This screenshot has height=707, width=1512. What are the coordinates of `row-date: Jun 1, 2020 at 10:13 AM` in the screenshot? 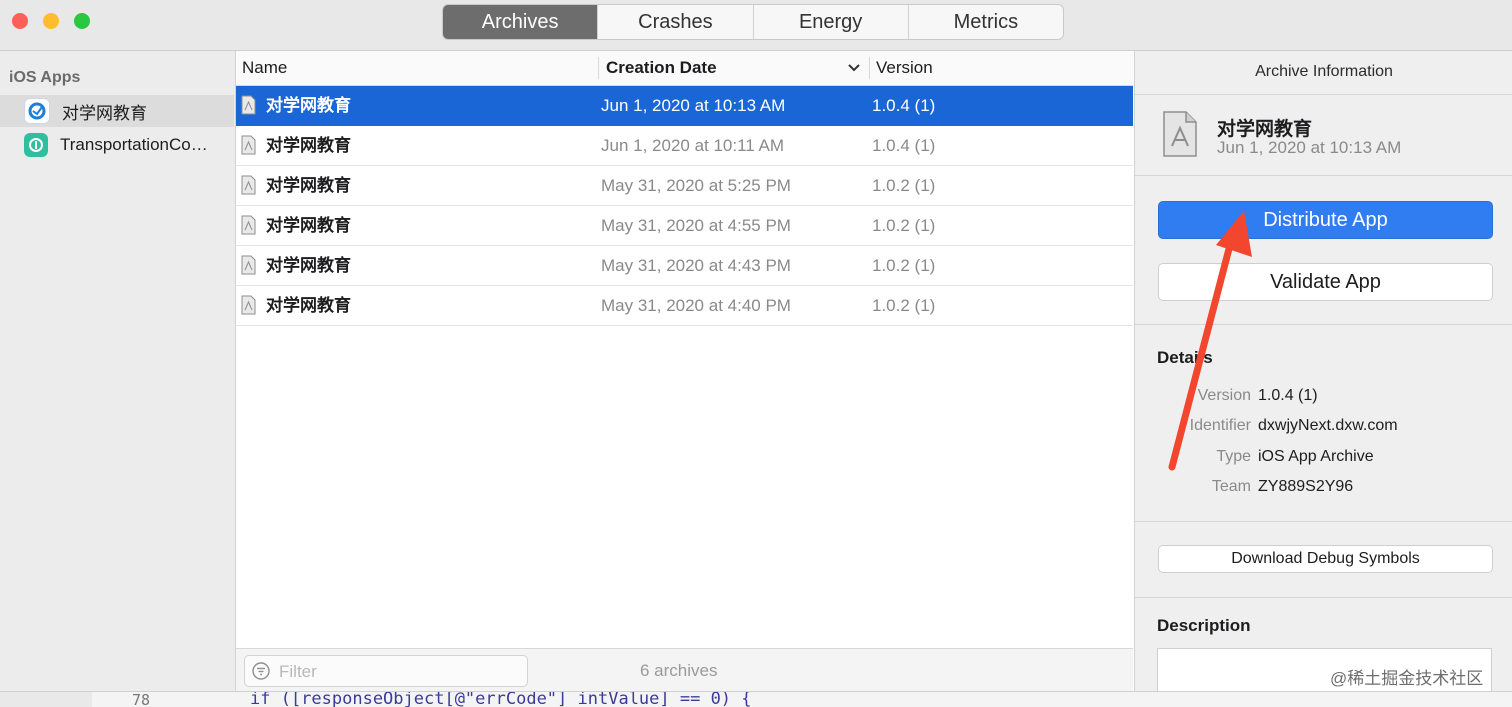 It's located at (693, 105).